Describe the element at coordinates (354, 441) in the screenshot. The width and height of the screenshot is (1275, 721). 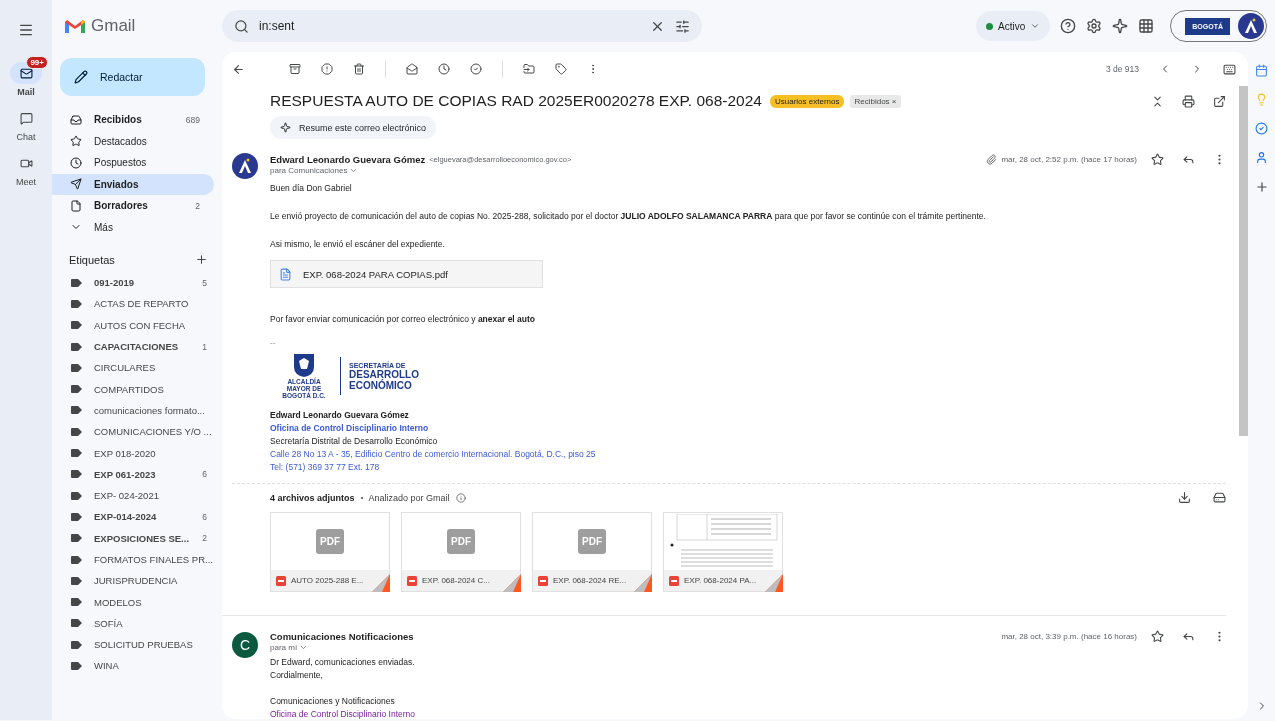
I see `message-line: Secretaría Distrital de Desarrollo Económico` at that location.